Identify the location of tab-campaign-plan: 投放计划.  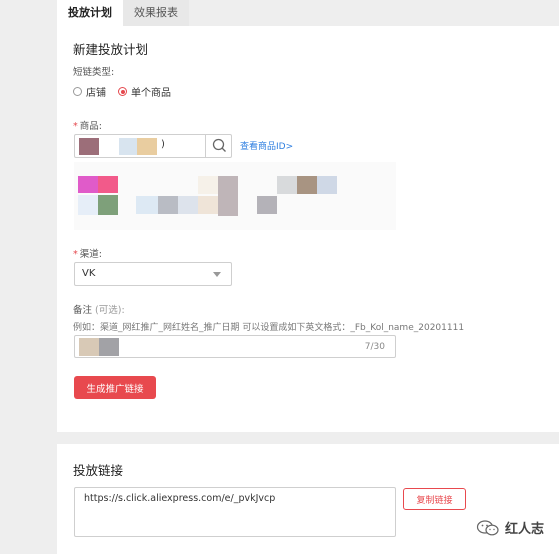
(90, 13).